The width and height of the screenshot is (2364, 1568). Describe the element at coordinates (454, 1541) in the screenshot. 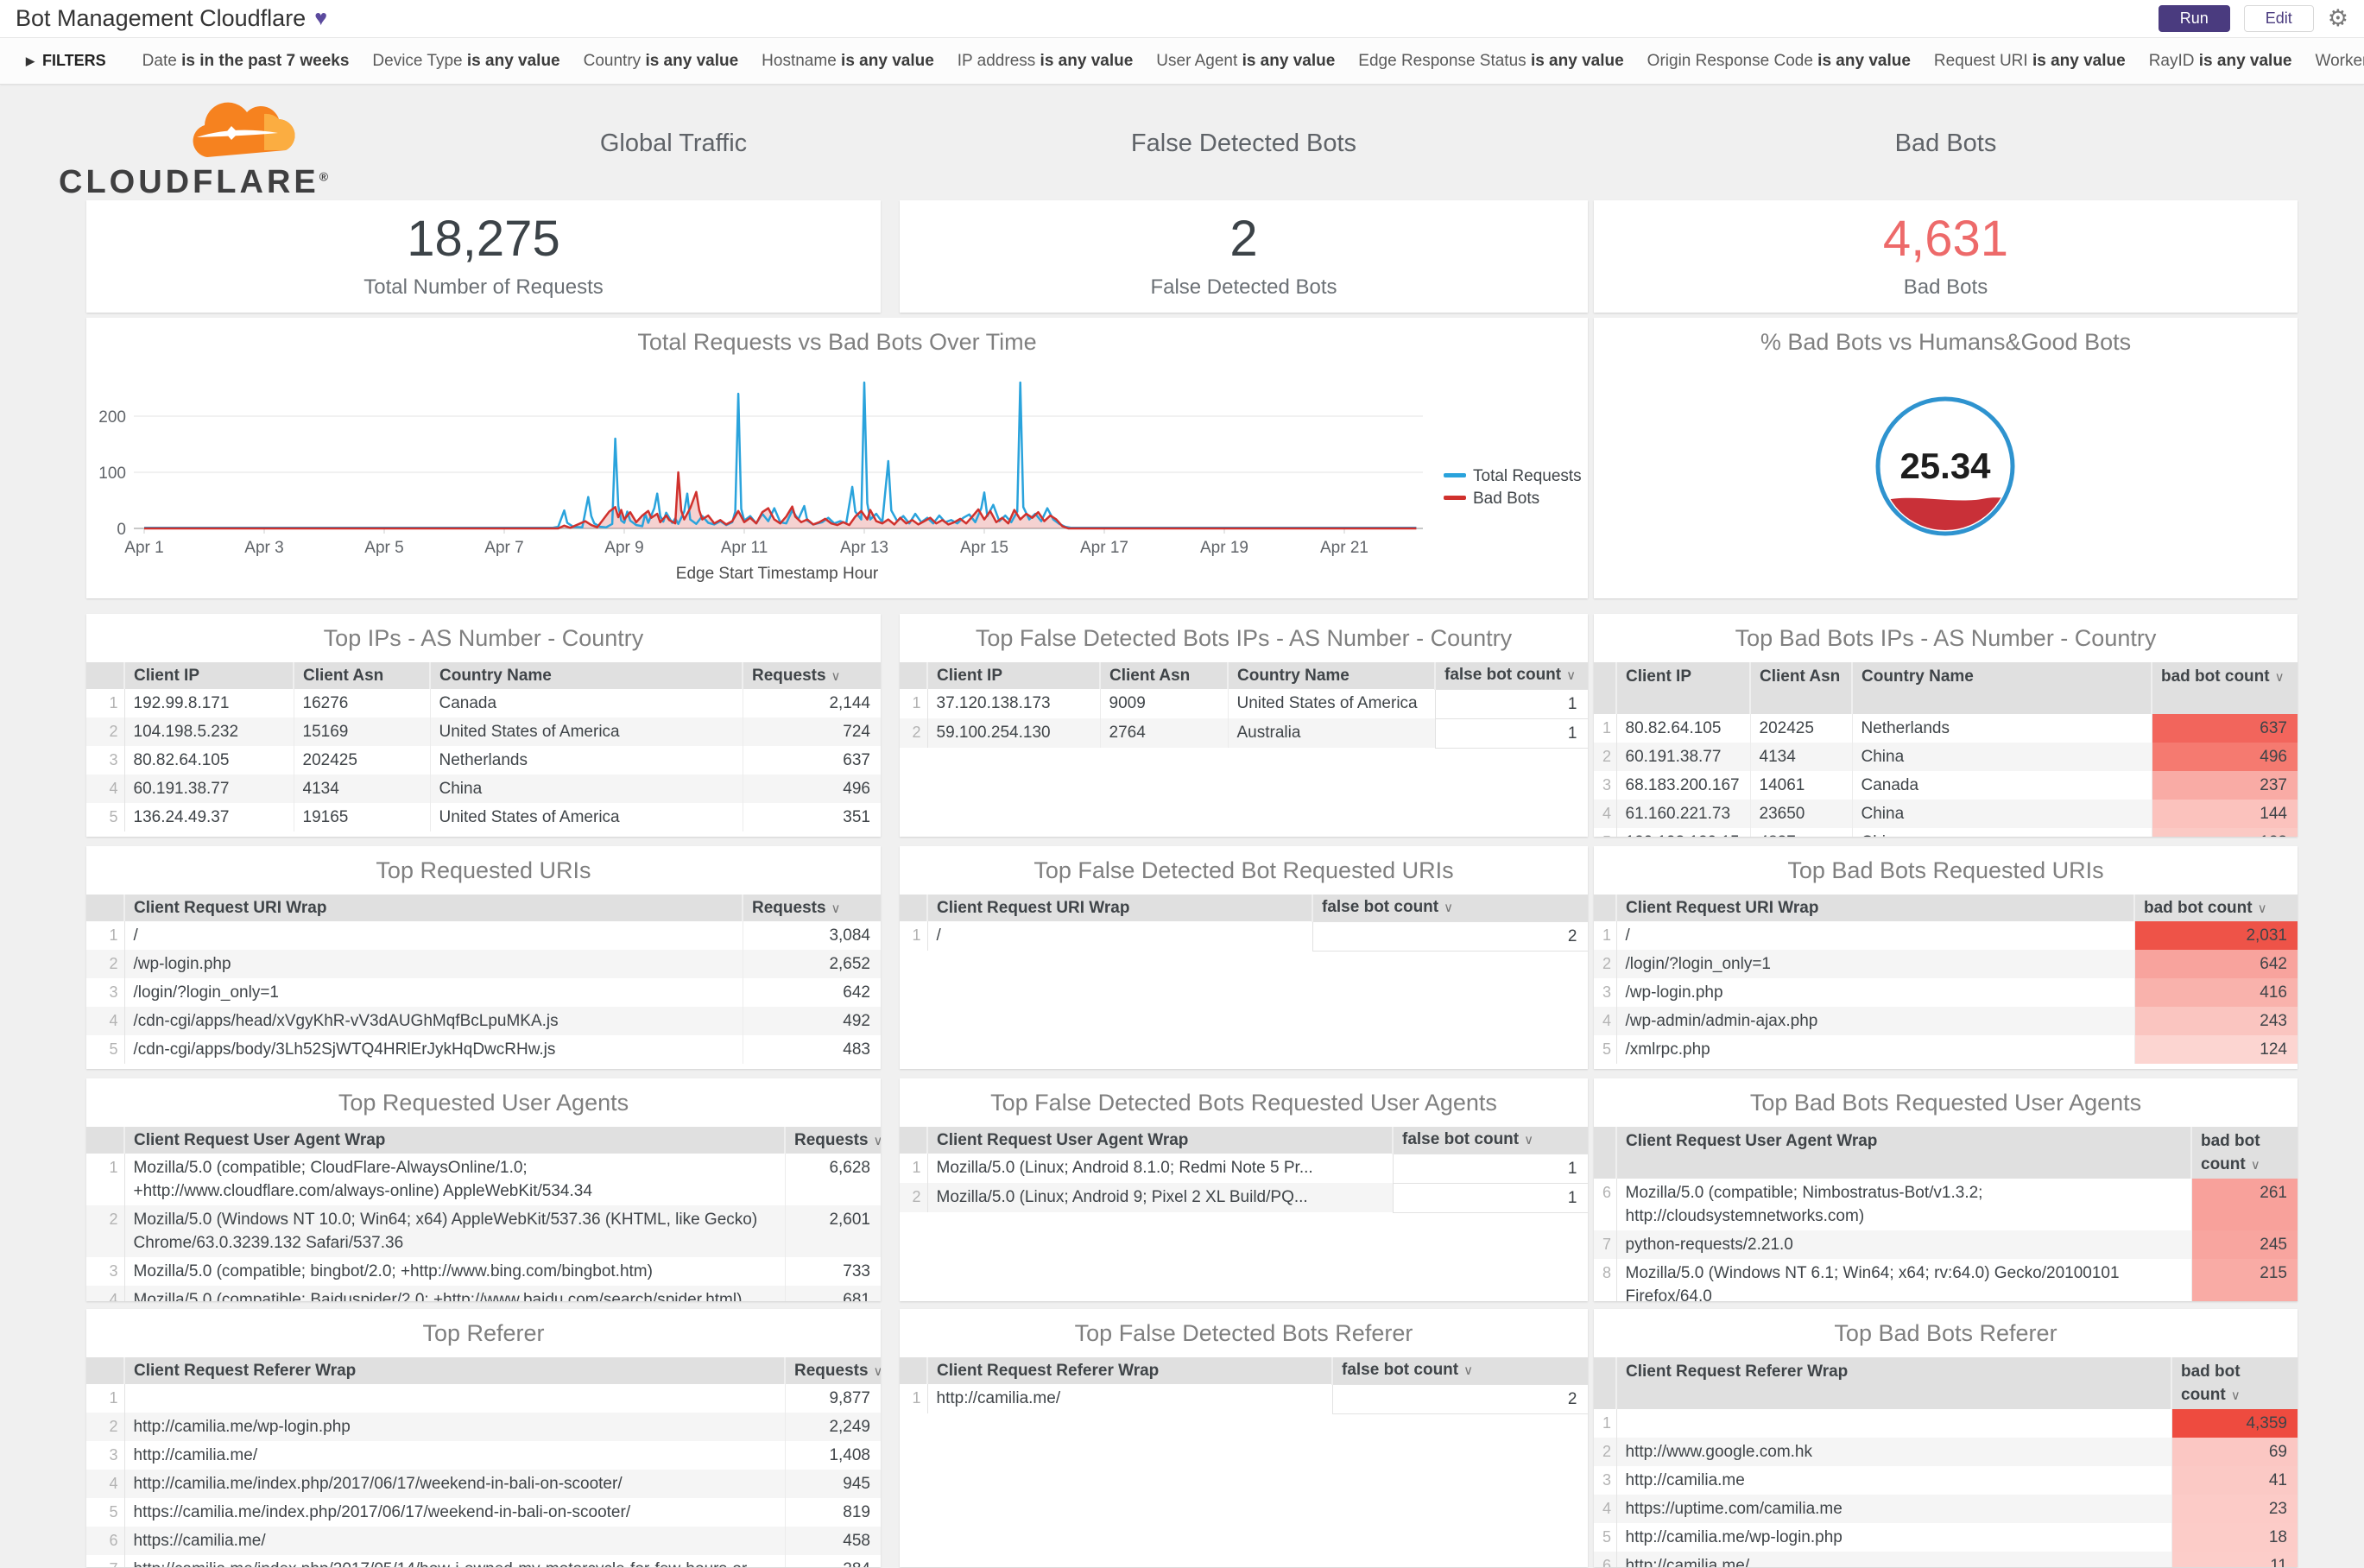

I see `table-cell: https://camilia.me/` at that location.